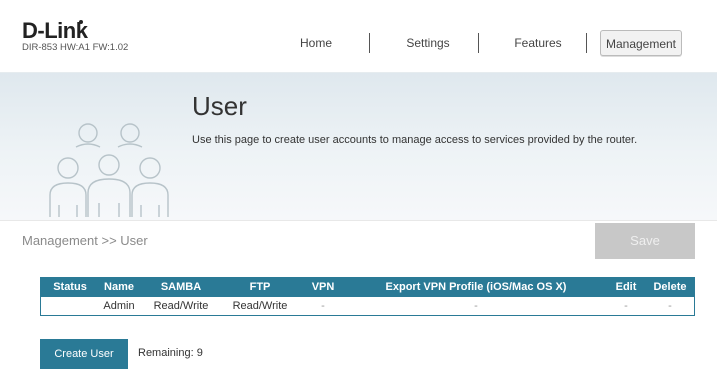  What do you see at coordinates (170, 353) in the screenshot?
I see `remaining-count: Remaining: 9` at bounding box center [170, 353].